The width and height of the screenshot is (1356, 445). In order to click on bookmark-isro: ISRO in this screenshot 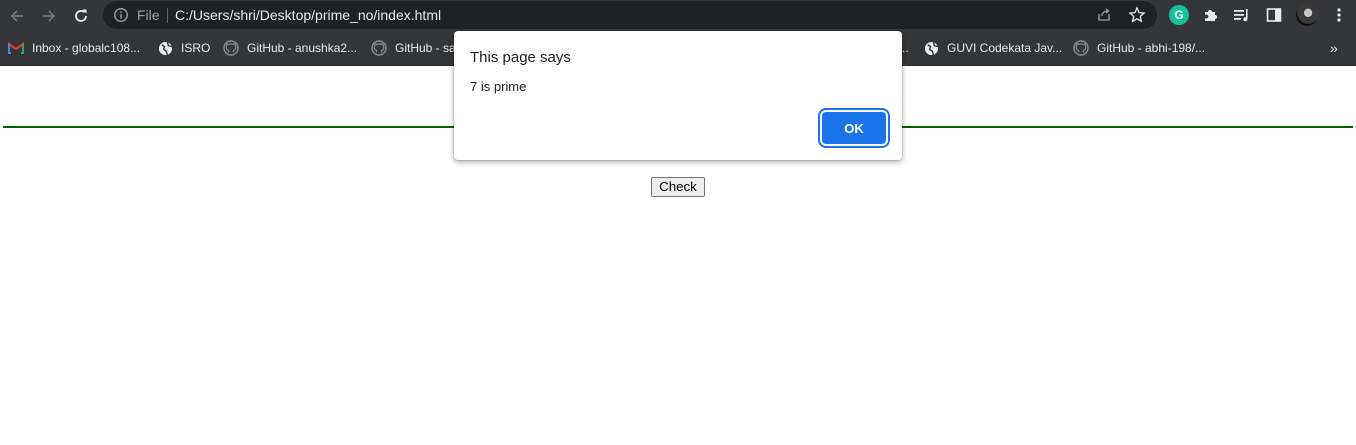, I will do `click(183, 48)`.